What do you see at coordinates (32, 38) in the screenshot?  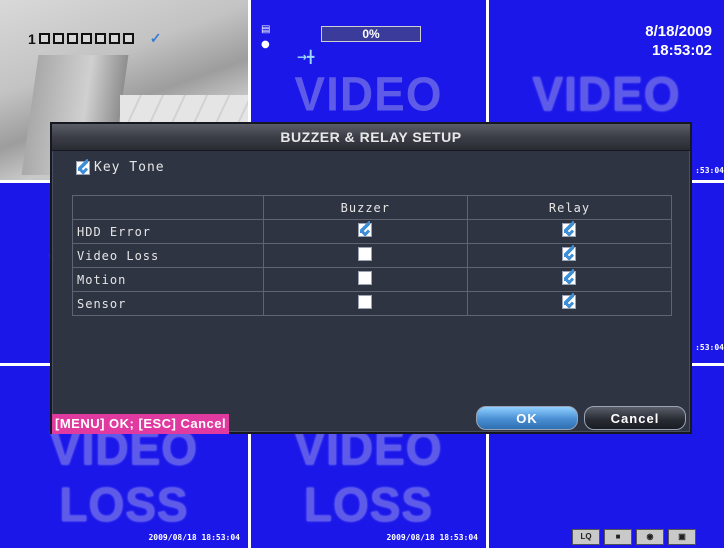 I see `channel-number: 1` at bounding box center [32, 38].